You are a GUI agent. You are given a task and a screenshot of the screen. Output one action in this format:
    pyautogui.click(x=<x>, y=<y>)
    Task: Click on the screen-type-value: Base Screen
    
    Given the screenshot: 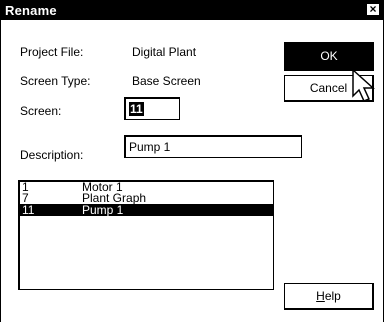 What is the action you would take?
    pyautogui.click(x=166, y=81)
    